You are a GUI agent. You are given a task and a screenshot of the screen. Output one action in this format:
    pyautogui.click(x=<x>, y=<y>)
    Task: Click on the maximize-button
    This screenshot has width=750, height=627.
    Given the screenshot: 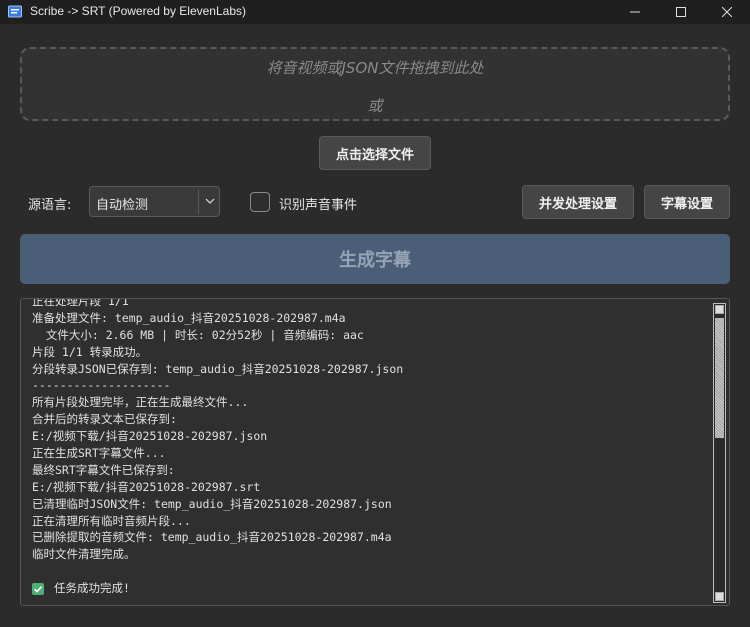 What is the action you would take?
    pyautogui.click(x=681, y=12)
    